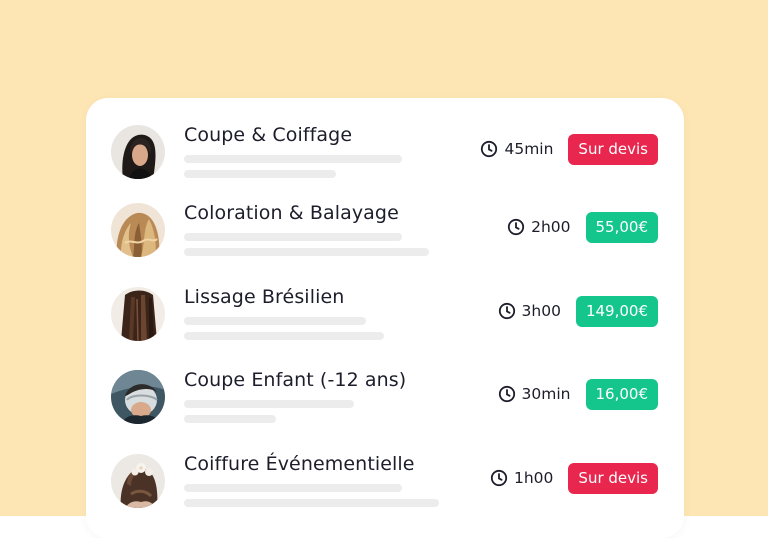 The image size is (768, 538). I want to click on service-row: Coloration & Balayage 2h00 55,00€, so click(385, 232).